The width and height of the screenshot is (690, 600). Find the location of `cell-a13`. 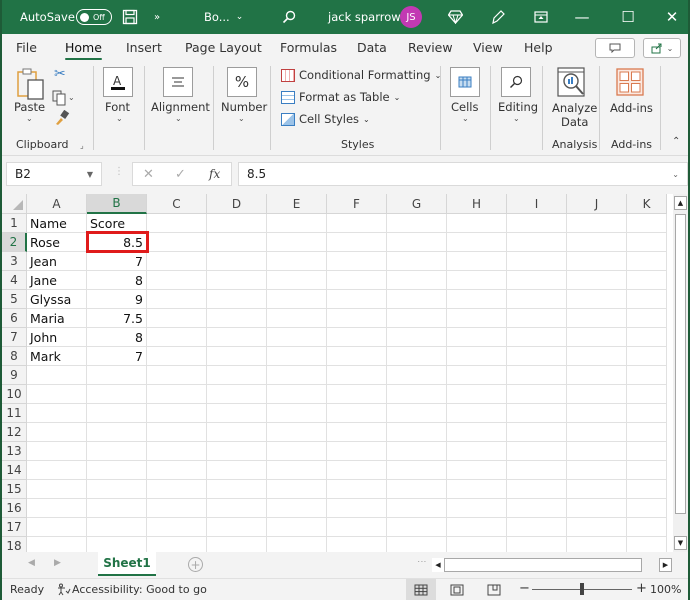

cell-a13 is located at coordinates (57, 451).